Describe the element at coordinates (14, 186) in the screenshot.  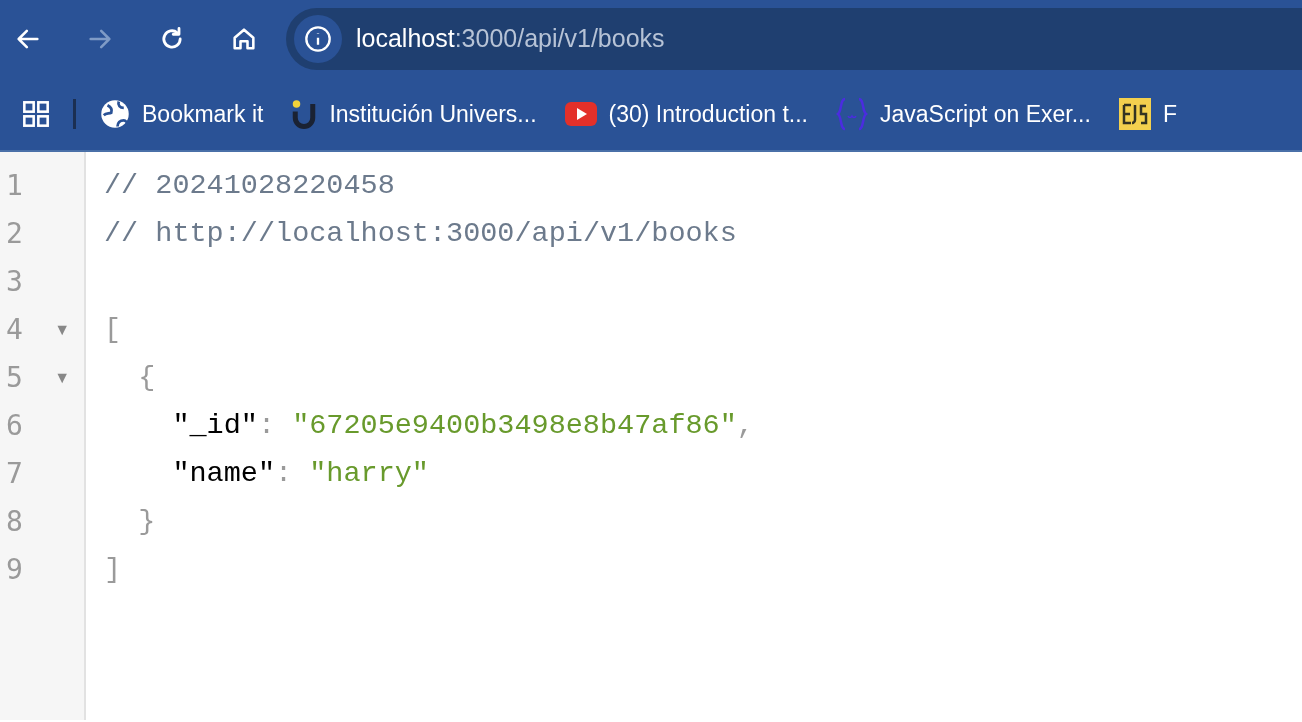
I see `line-number: 1` at that location.